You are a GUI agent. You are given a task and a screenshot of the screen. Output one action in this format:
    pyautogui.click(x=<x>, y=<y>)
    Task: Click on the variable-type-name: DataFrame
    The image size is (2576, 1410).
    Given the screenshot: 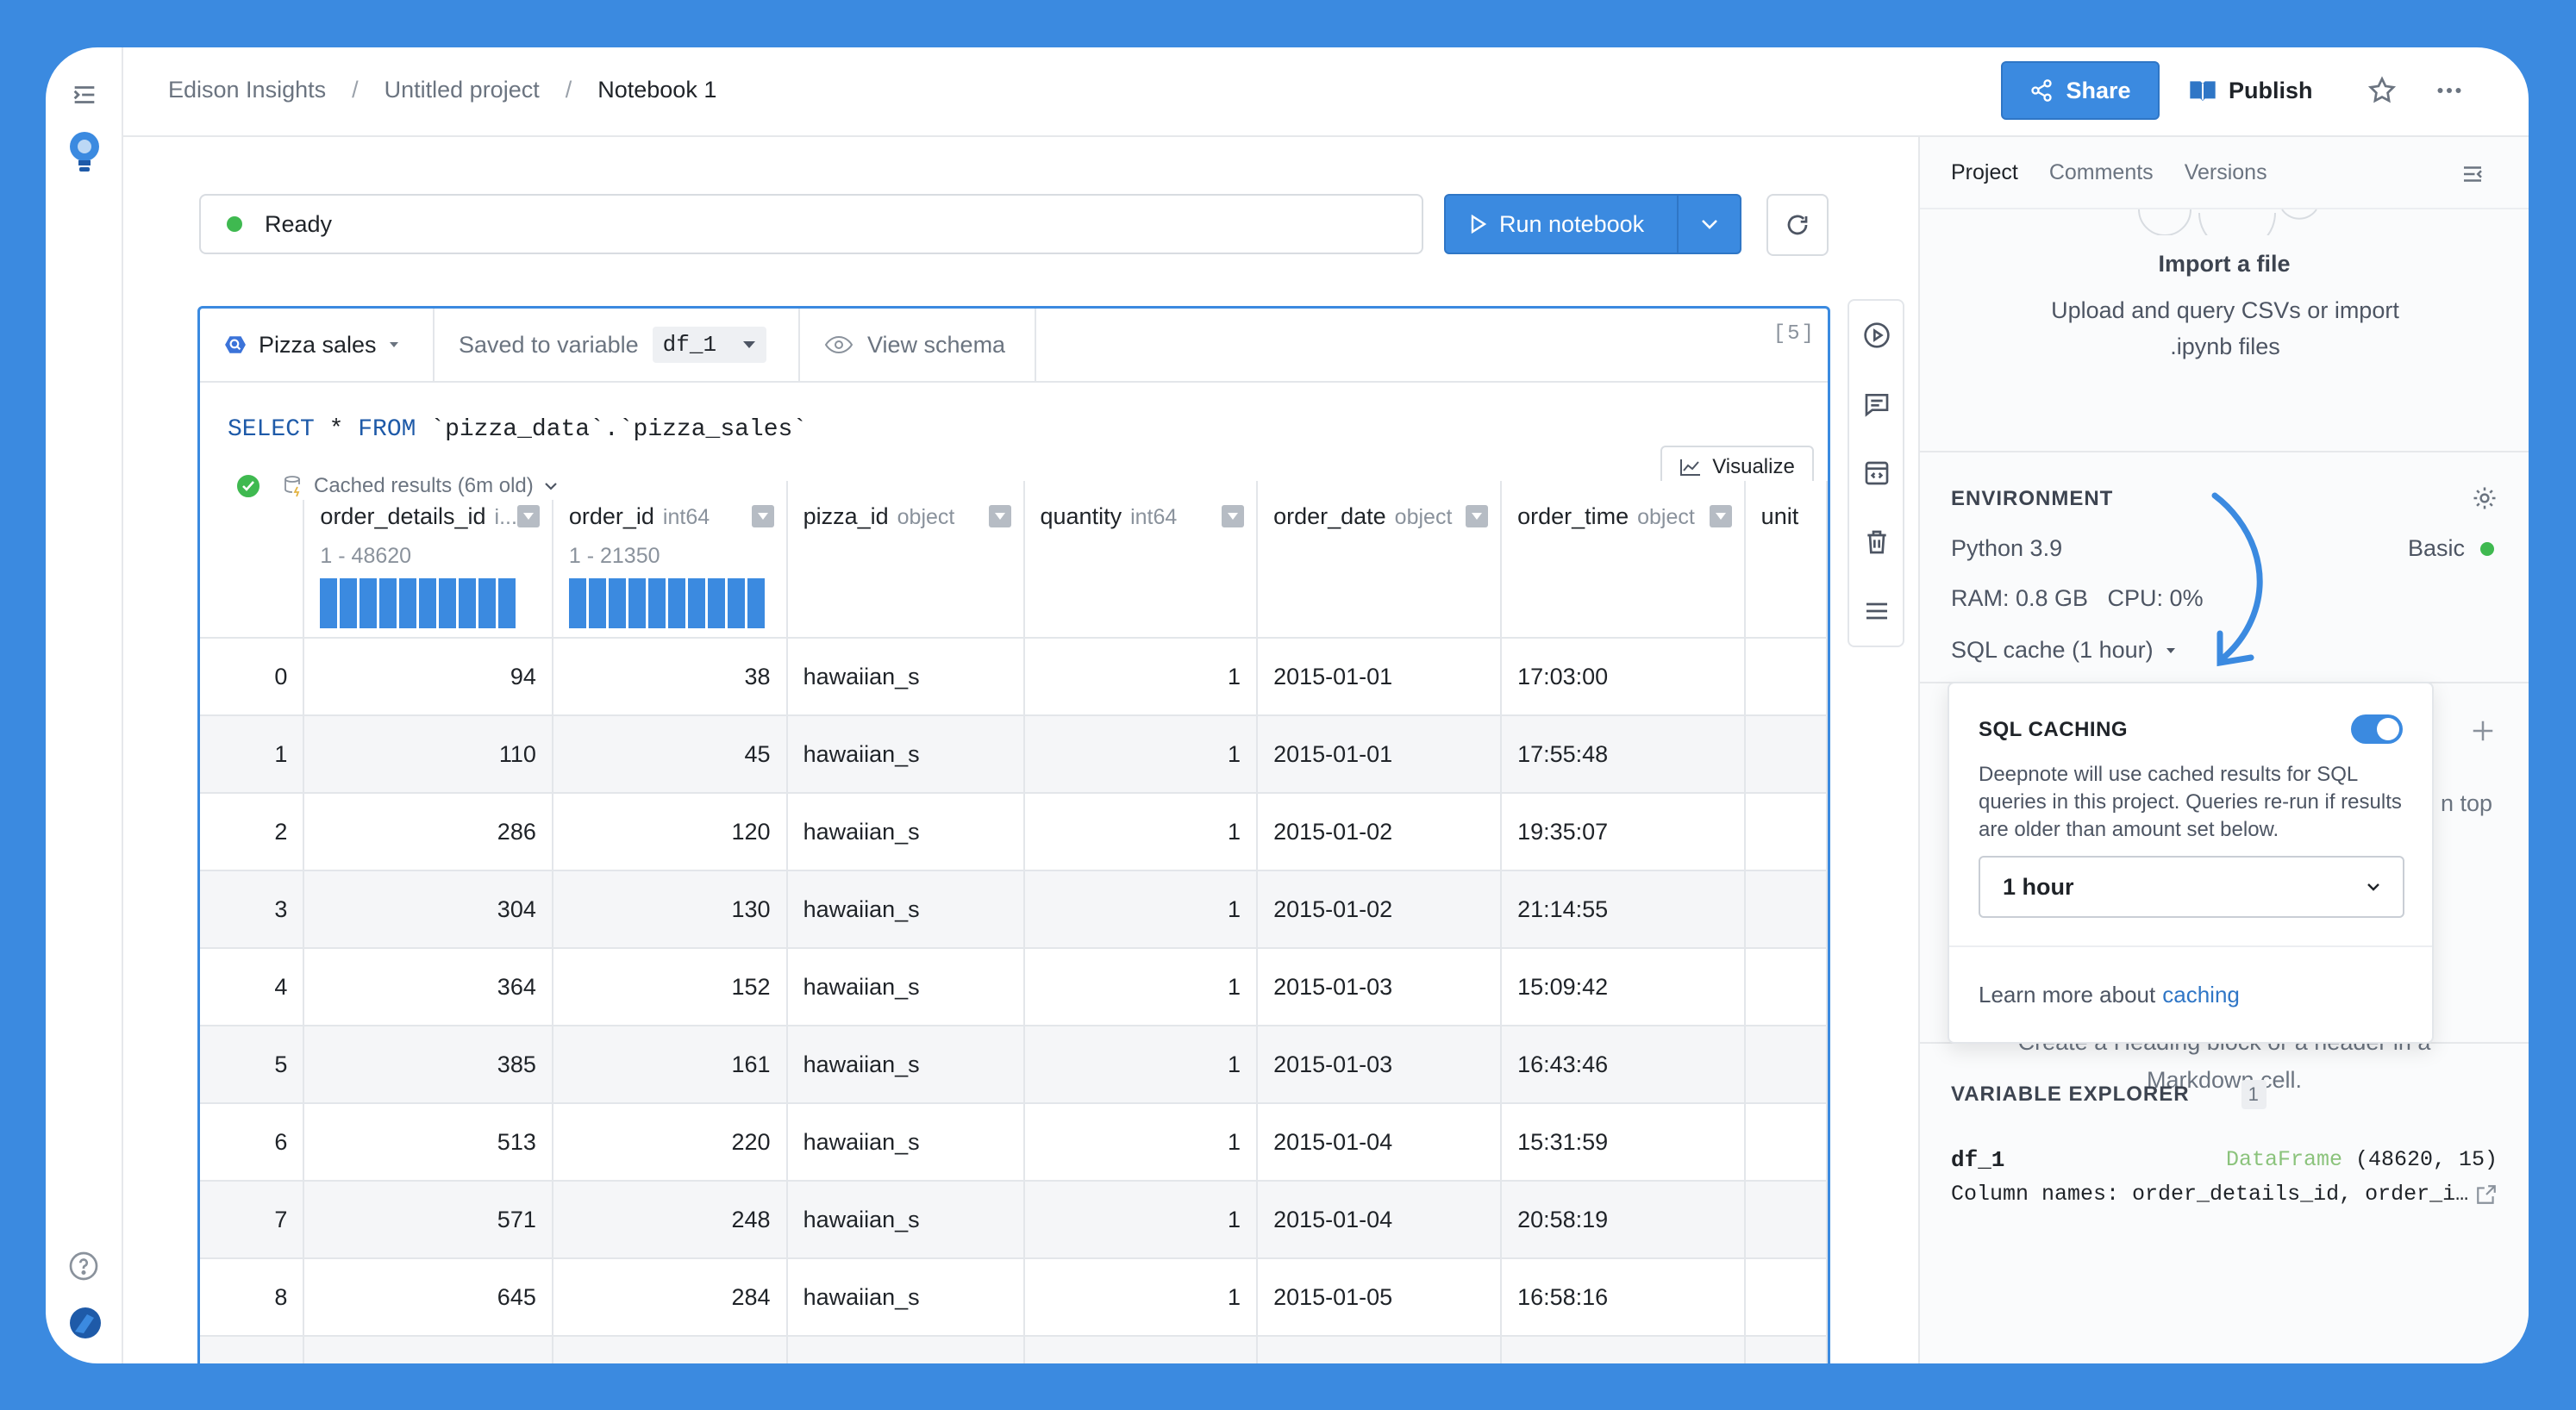 What is the action you would take?
    pyautogui.click(x=2283, y=1159)
    